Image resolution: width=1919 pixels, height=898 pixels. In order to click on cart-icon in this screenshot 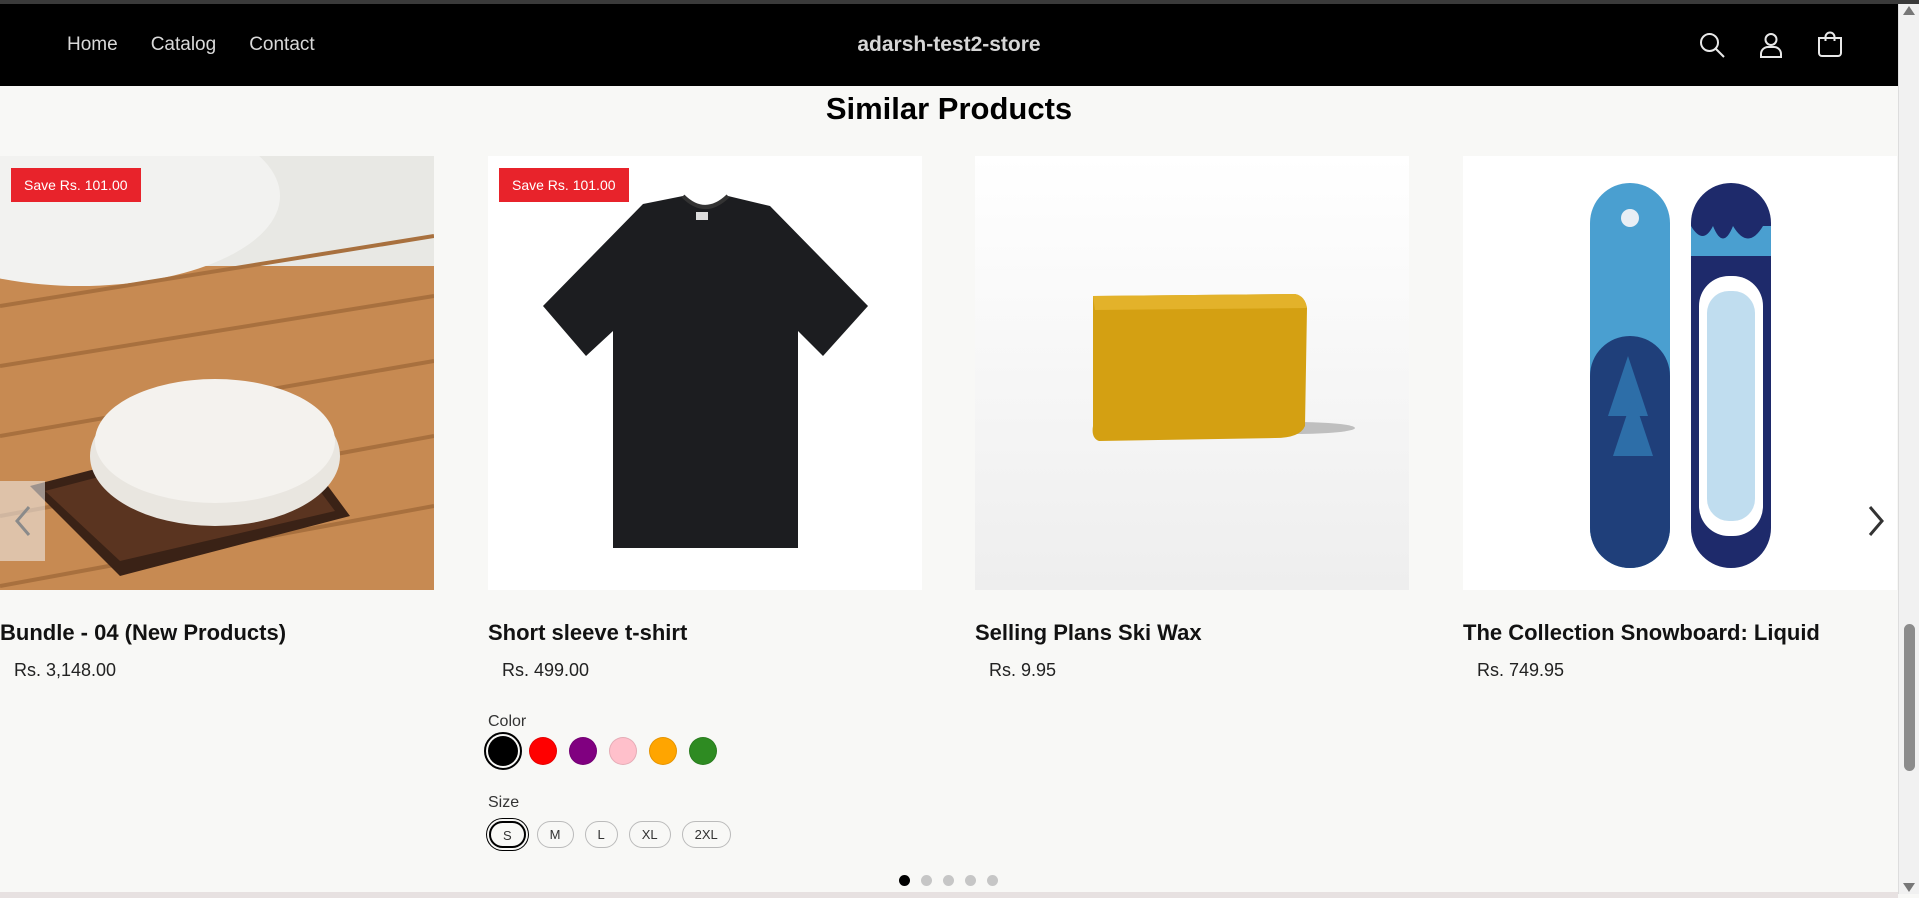, I will do `click(1830, 45)`.